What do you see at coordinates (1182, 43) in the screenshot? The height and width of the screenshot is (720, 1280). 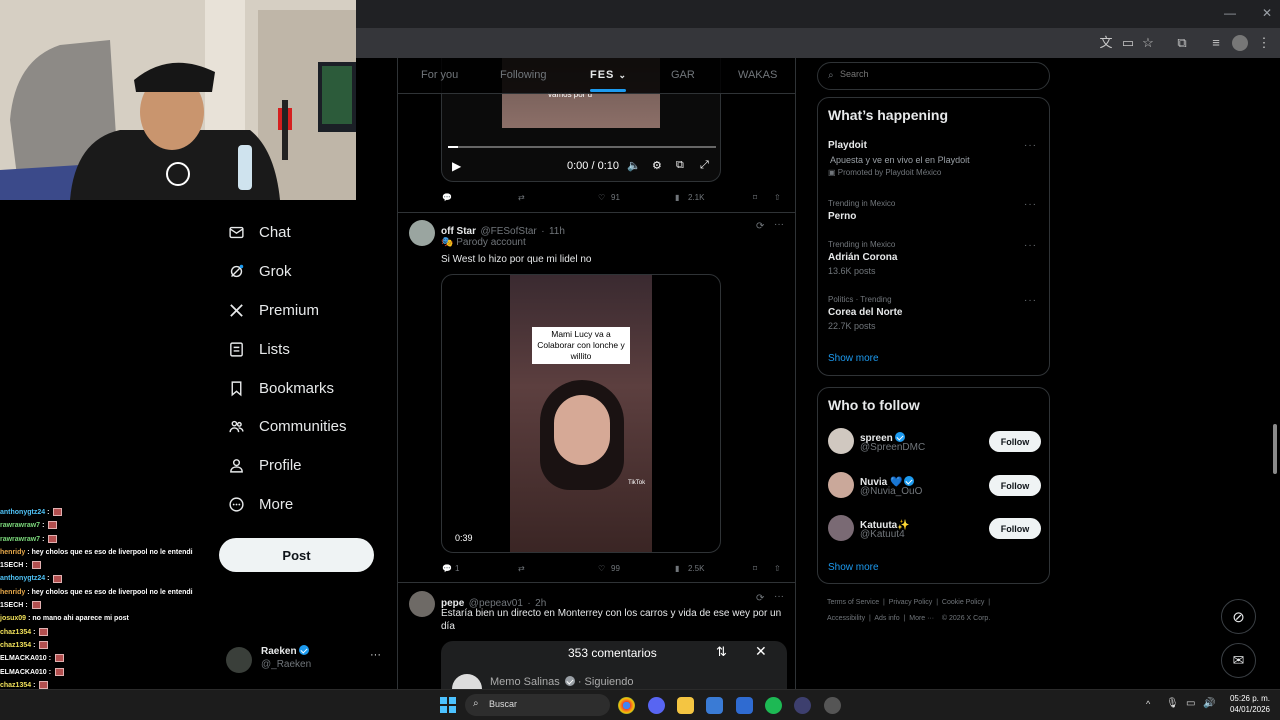 I see `extensions-icon: ⧉` at bounding box center [1182, 43].